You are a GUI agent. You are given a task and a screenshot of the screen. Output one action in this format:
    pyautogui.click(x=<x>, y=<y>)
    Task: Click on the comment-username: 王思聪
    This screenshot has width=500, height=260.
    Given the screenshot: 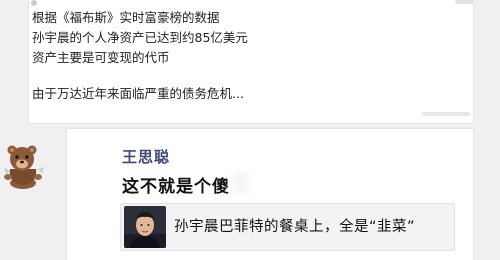 What is the action you would take?
    pyautogui.click(x=146, y=156)
    